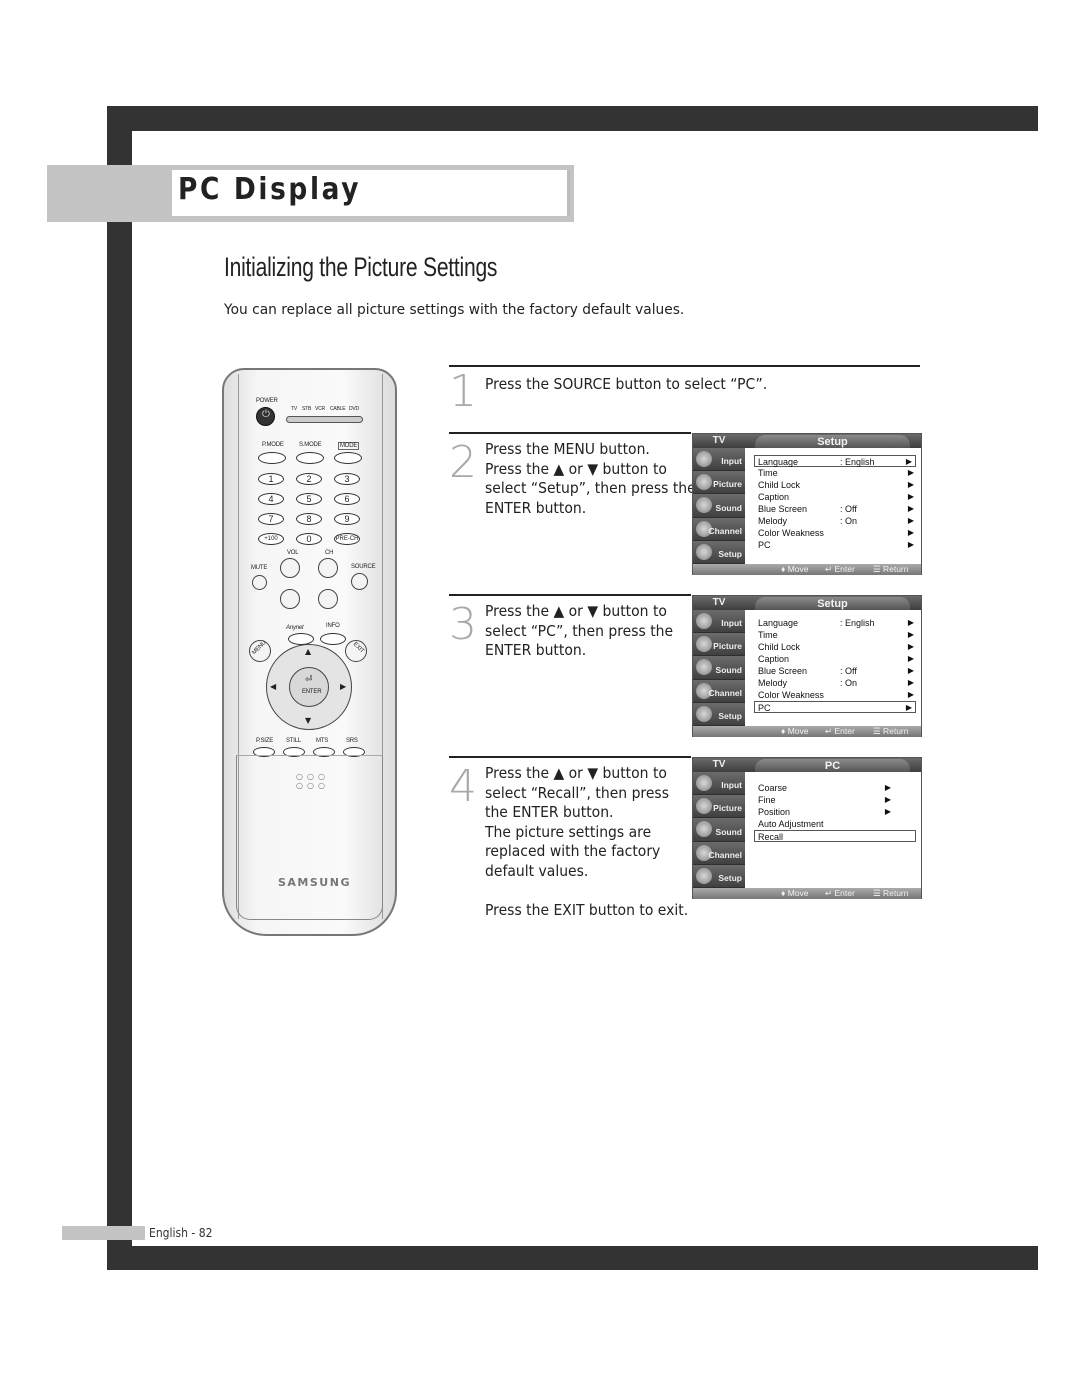 This screenshot has width=1080, height=1377. Describe the element at coordinates (343, 686) in the screenshot. I see `right-arrow-icon: ▶` at that location.